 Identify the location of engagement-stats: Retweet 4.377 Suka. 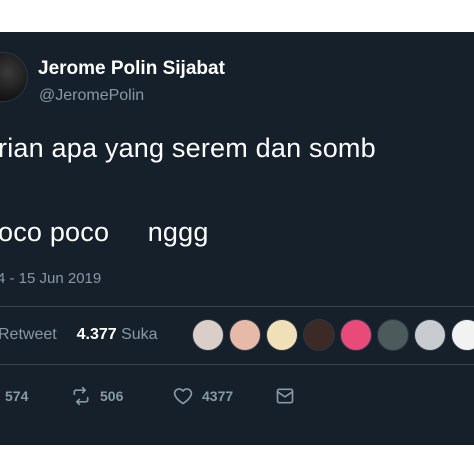
(79, 335).